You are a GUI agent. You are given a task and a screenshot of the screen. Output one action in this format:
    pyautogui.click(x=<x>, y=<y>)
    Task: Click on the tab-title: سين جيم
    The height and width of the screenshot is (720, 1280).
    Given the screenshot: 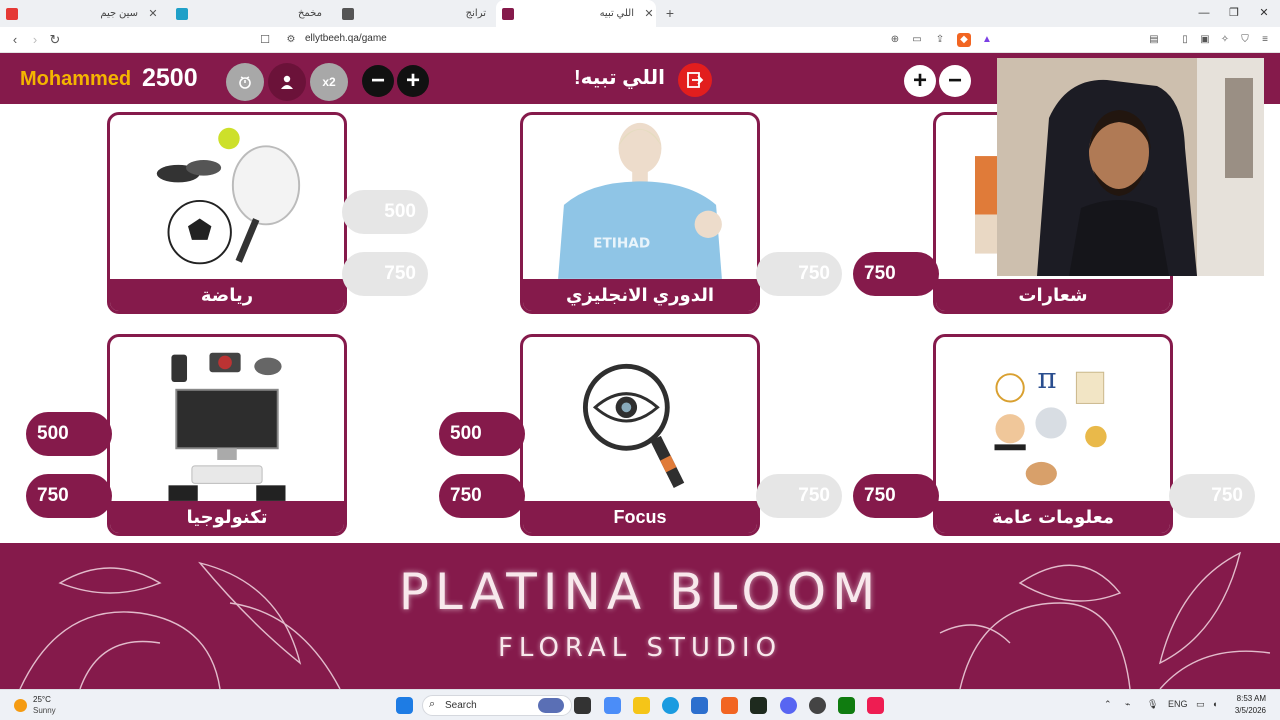 What is the action you would take?
    pyautogui.click(x=119, y=13)
    